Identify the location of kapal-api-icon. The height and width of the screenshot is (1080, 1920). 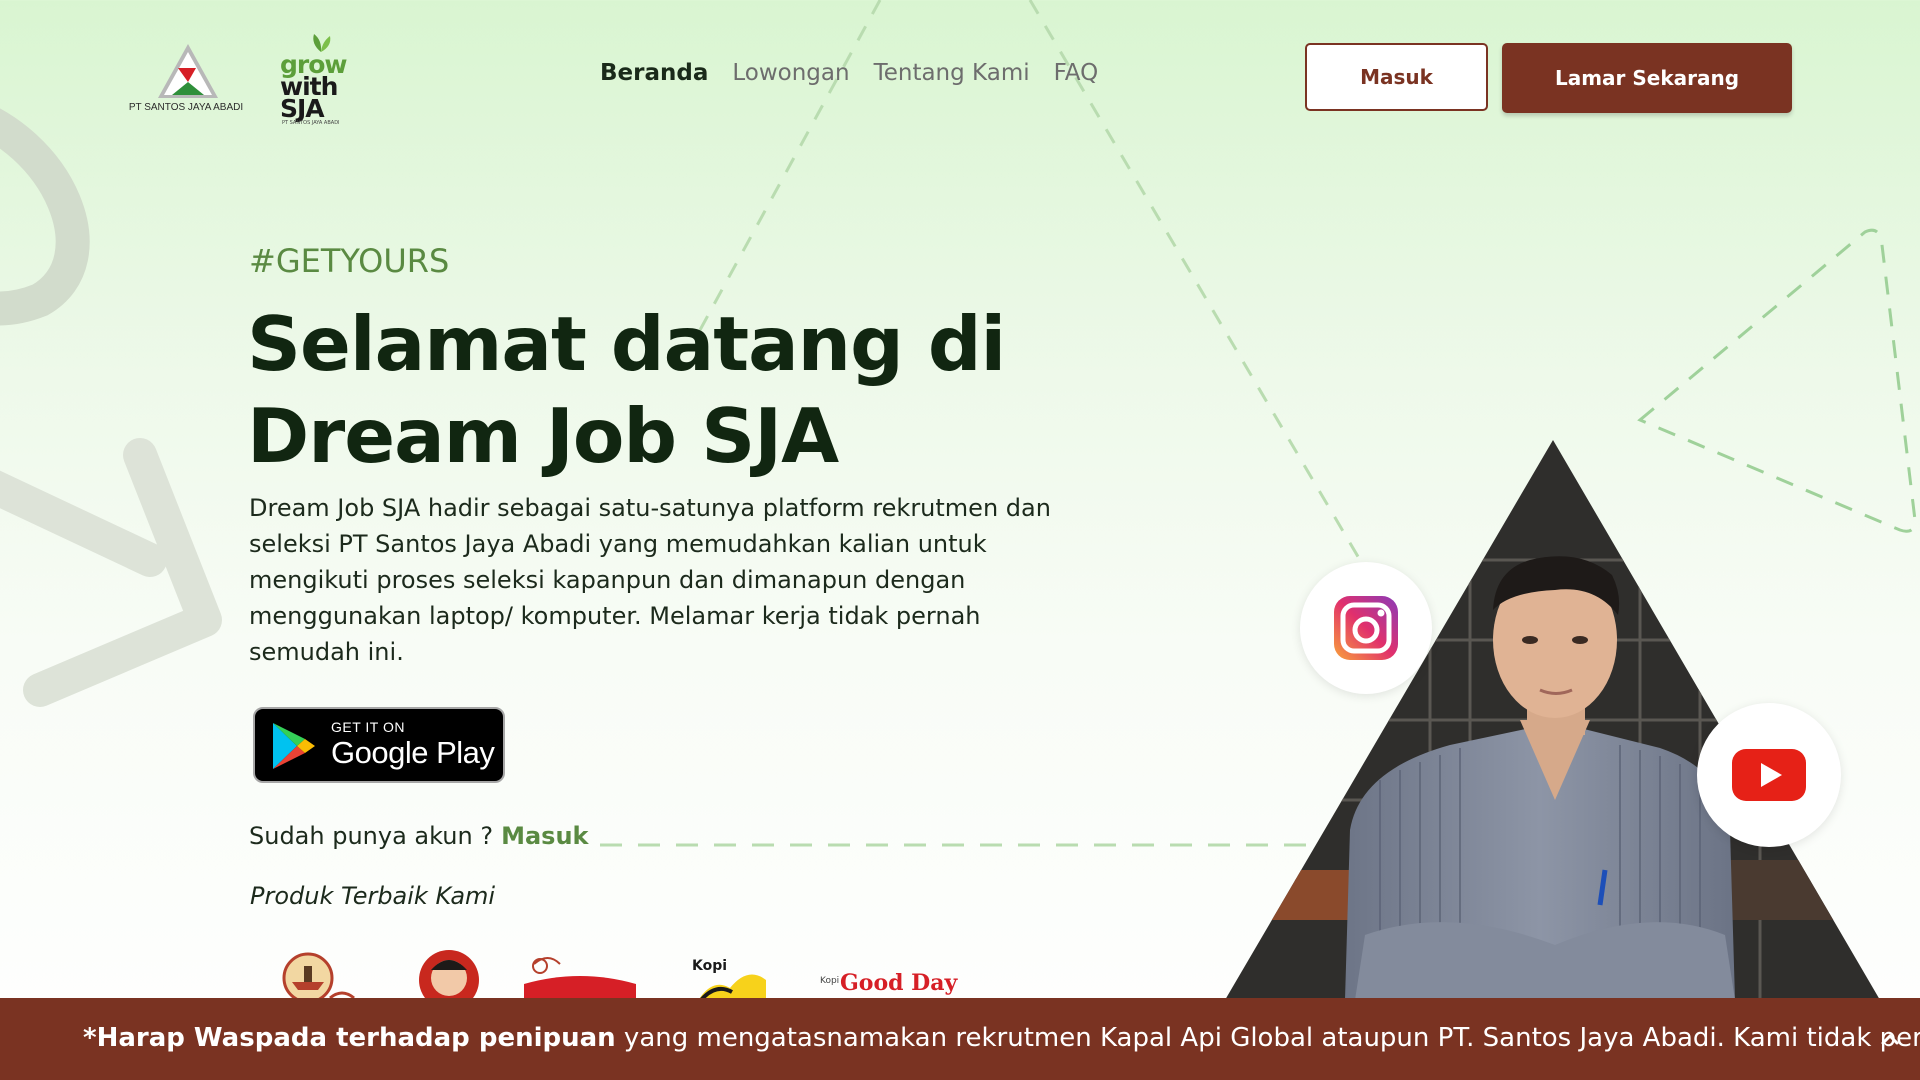
(318, 975).